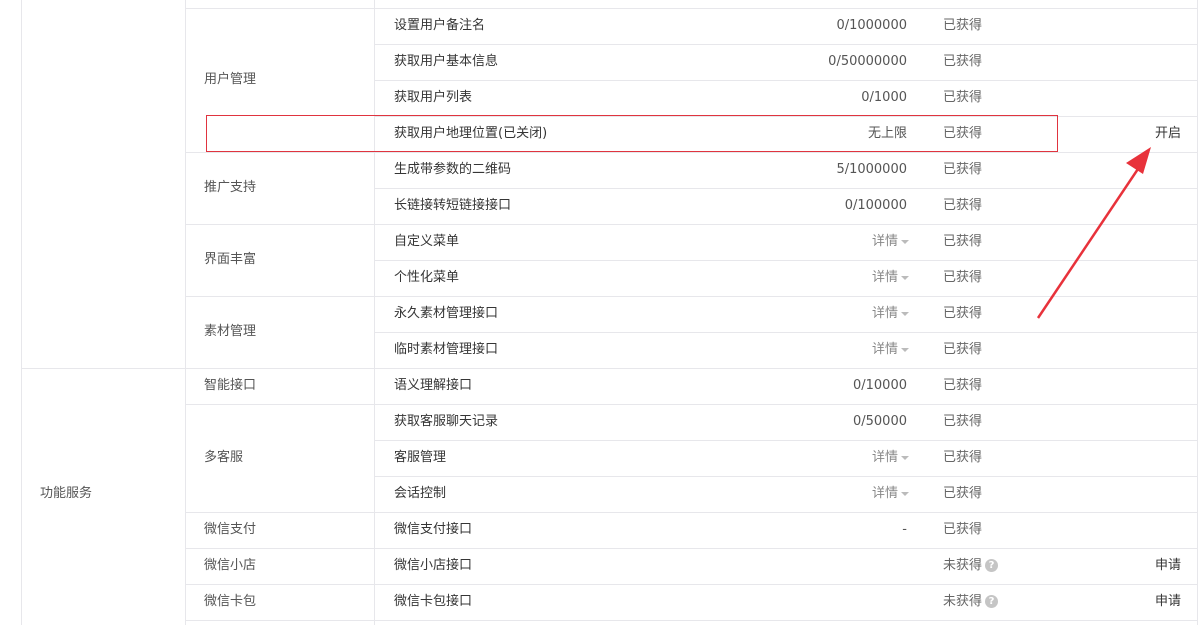  Describe the element at coordinates (446, 349) in the screenshot. I see `api-name: 临时素材管理接口` at that location.